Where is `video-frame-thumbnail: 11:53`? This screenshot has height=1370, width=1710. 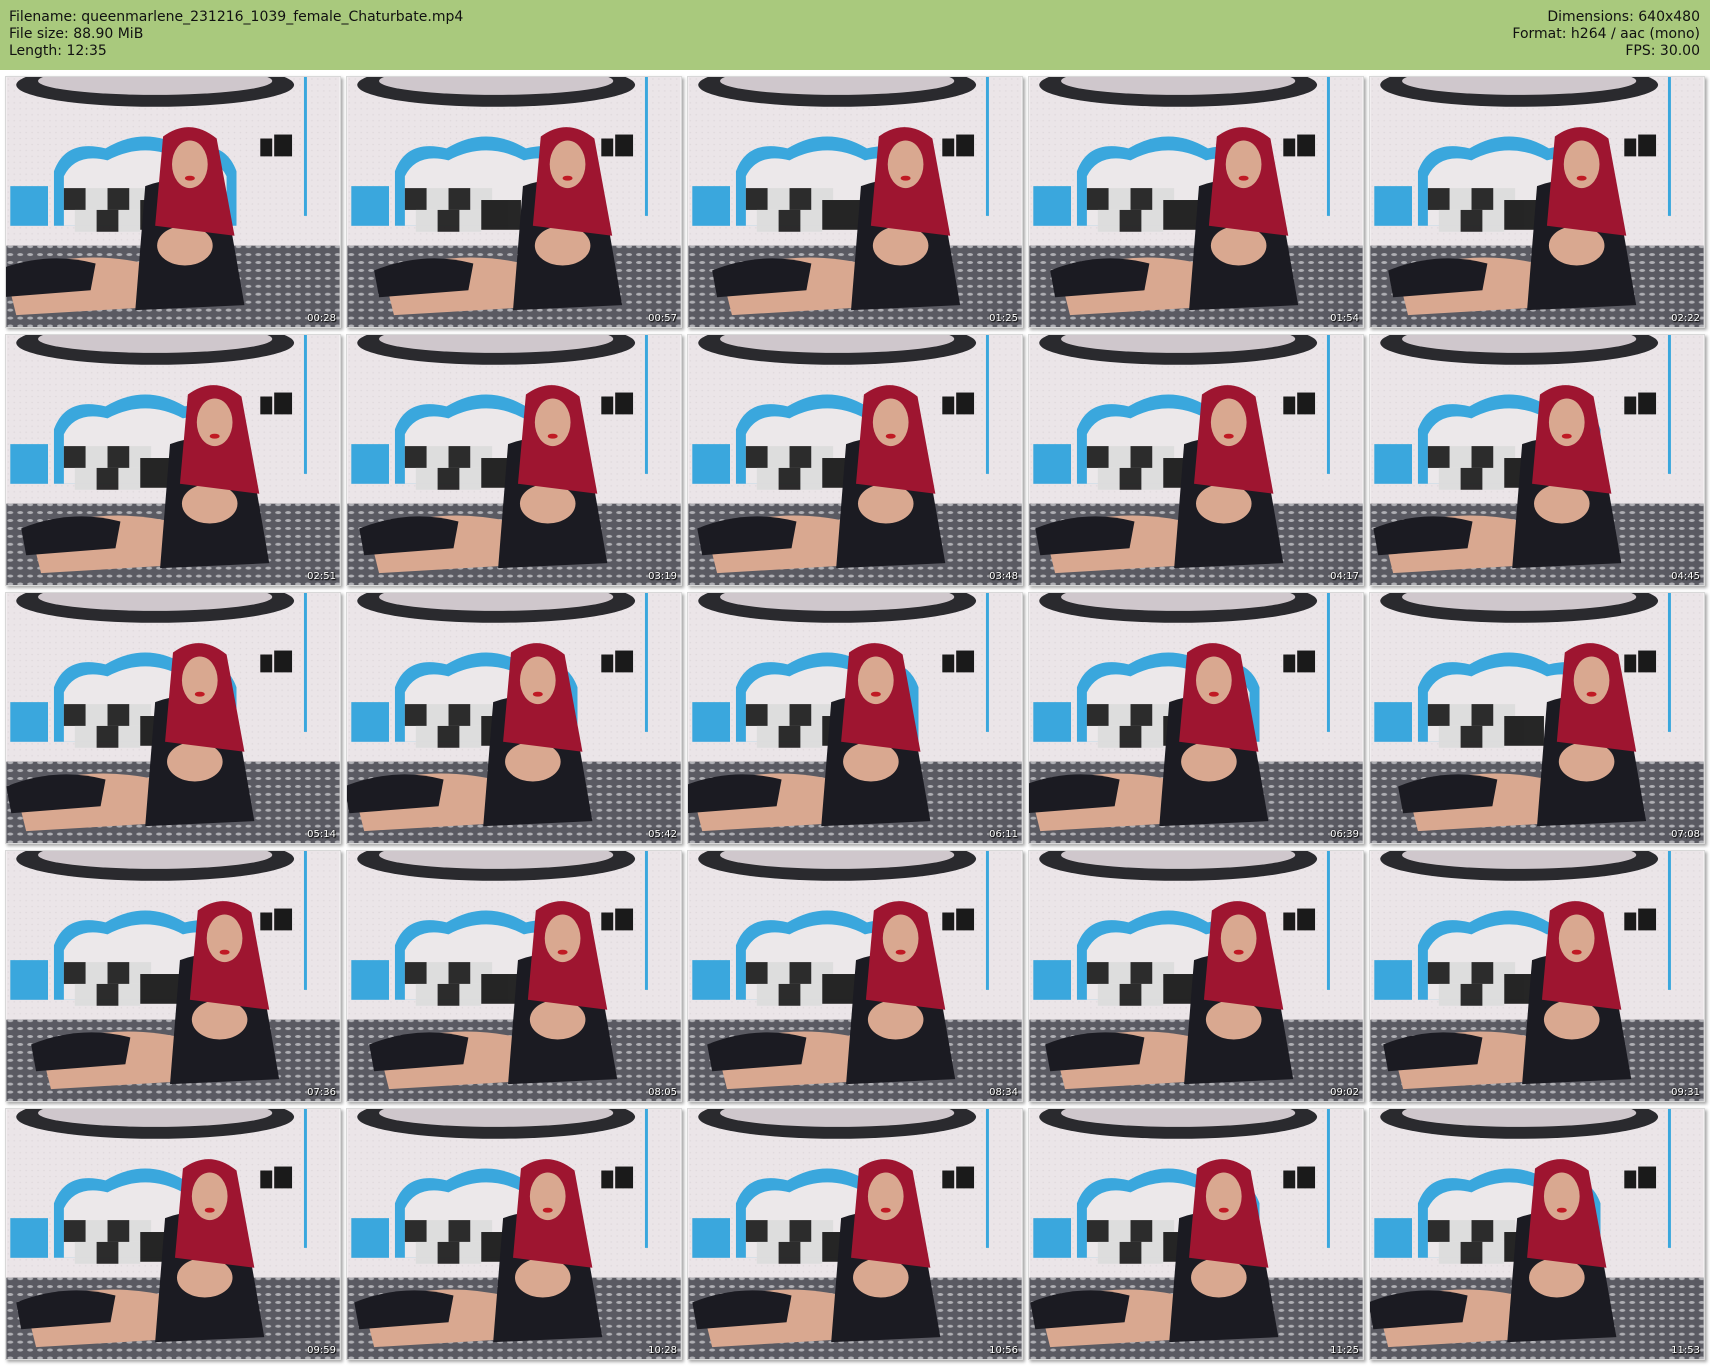 video-frame-thumbnail: 11:53 is located at coordinates (1537, 1234).